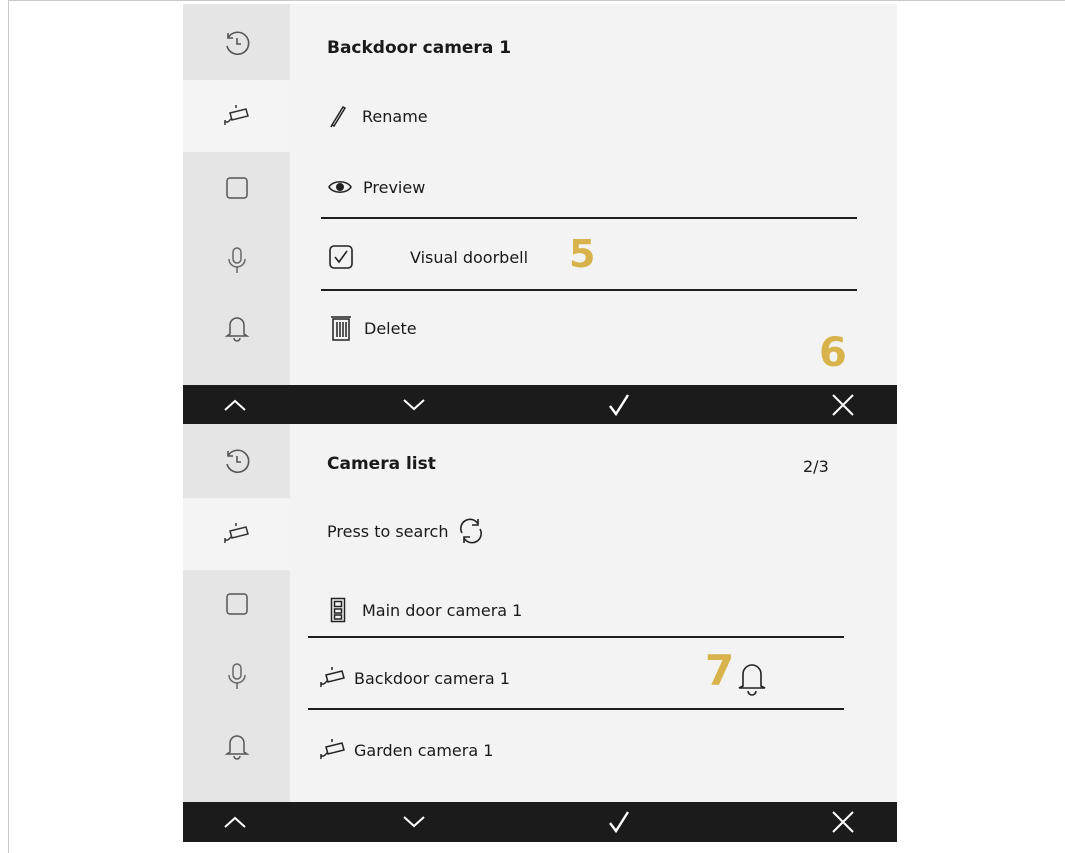 This screenshot has width=1065, height=853. Describe the element at coordinates (394, 187) in the screenshot. I see `preview-label: Preview` at that location.